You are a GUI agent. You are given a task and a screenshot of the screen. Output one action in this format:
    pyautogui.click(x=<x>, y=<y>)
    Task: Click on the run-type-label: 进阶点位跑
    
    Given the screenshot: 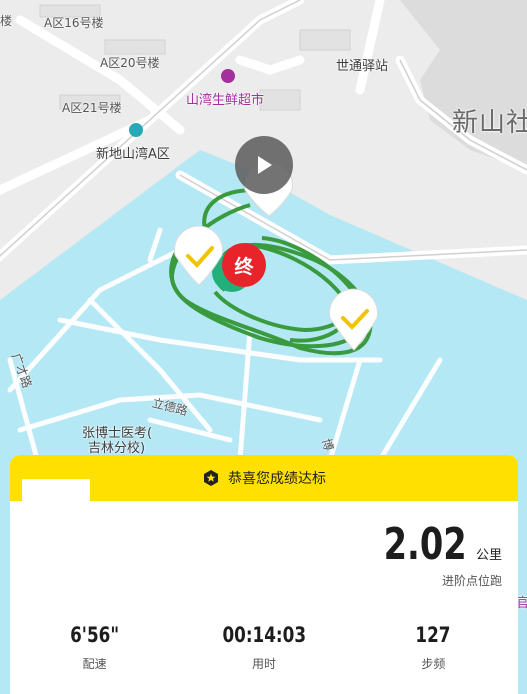 What is the action you would take?
    pyautogui.click(x=471, y=581)
    